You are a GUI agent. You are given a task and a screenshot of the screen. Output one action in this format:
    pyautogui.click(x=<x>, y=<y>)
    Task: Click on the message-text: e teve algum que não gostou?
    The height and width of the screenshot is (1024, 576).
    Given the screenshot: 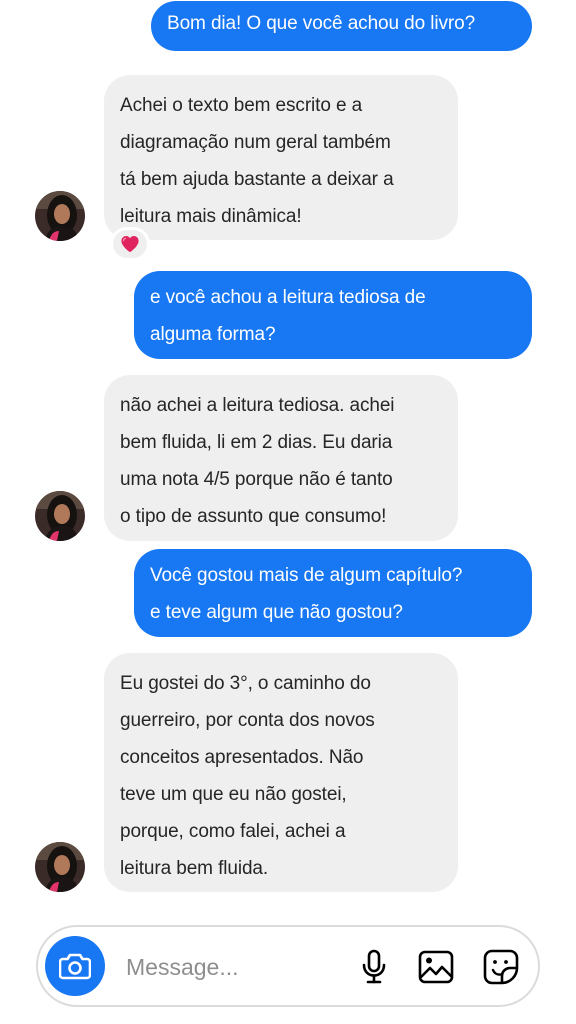 What is the action you would take?
    pyautogui.click(x=276, y=612)
    